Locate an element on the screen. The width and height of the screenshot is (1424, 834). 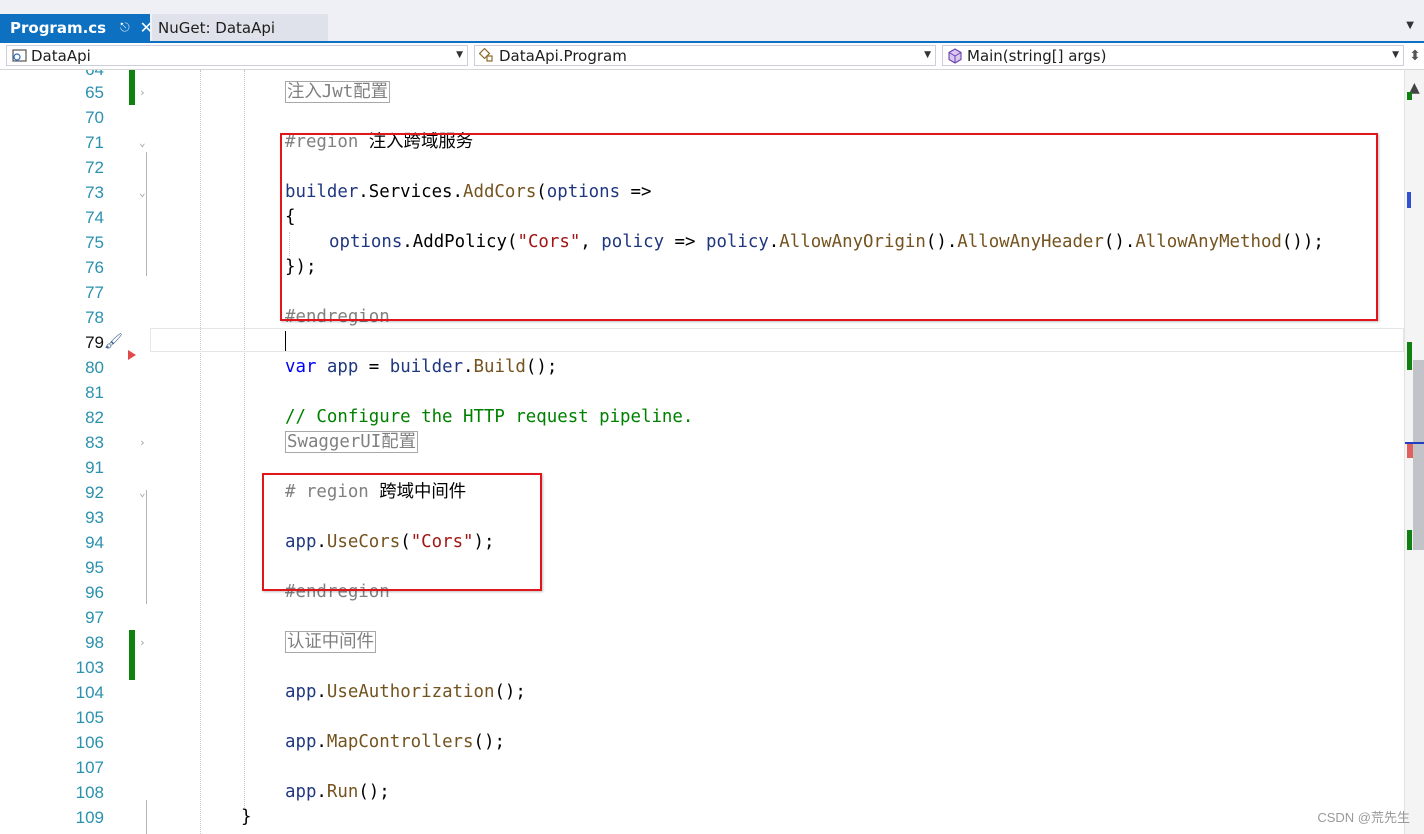
line-number: 108 is located at coordinates (89, 792).